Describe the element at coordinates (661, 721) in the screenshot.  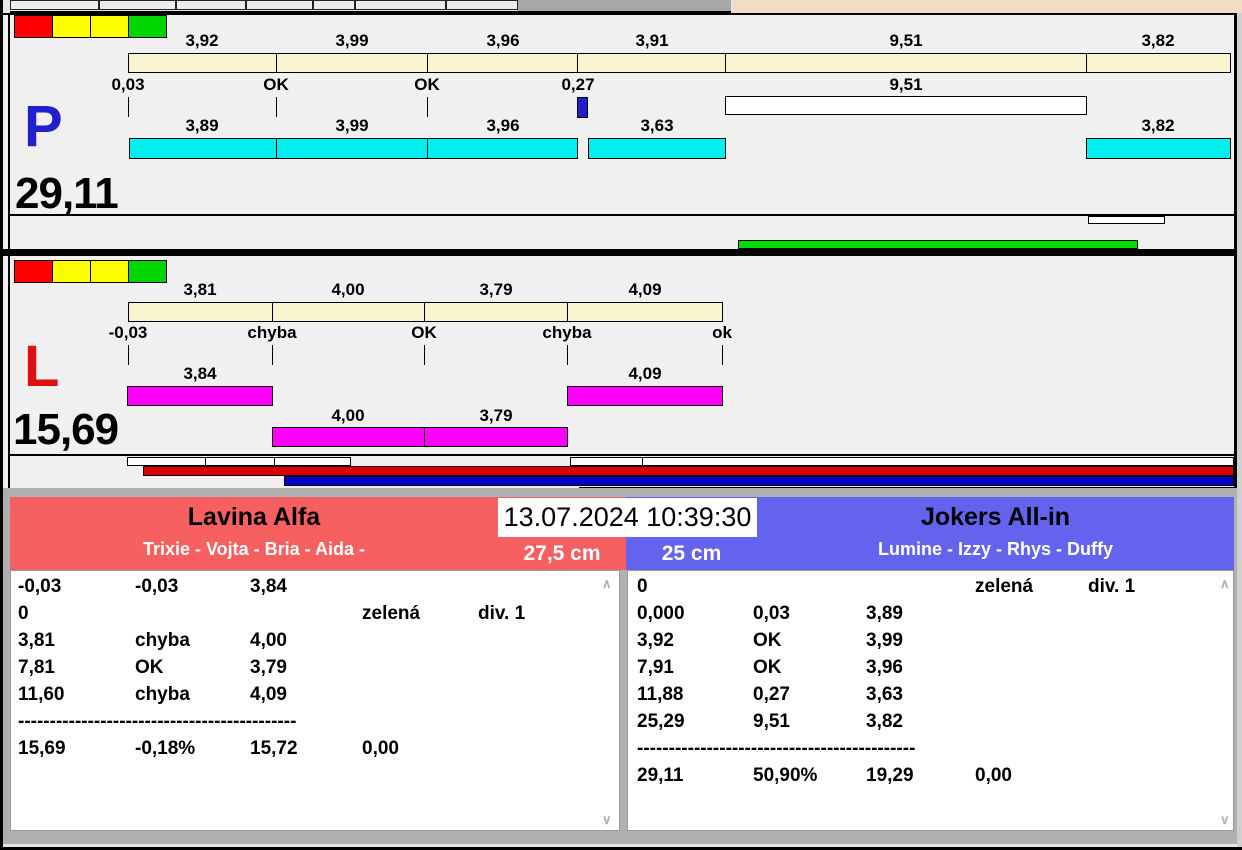
I see `table-cell: 25,29` at that location.